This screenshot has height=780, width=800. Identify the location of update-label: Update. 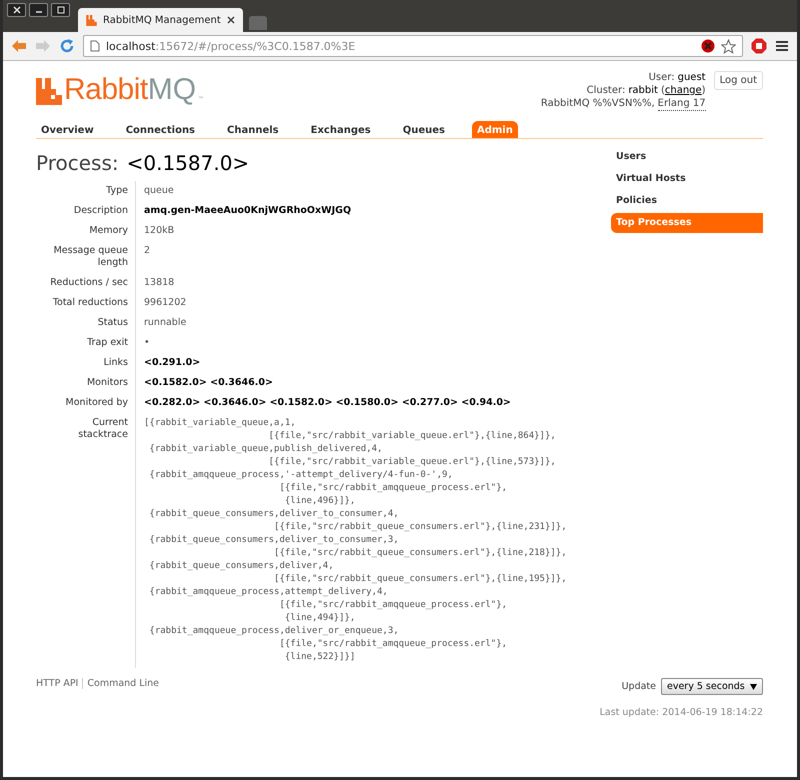
(639, 686).